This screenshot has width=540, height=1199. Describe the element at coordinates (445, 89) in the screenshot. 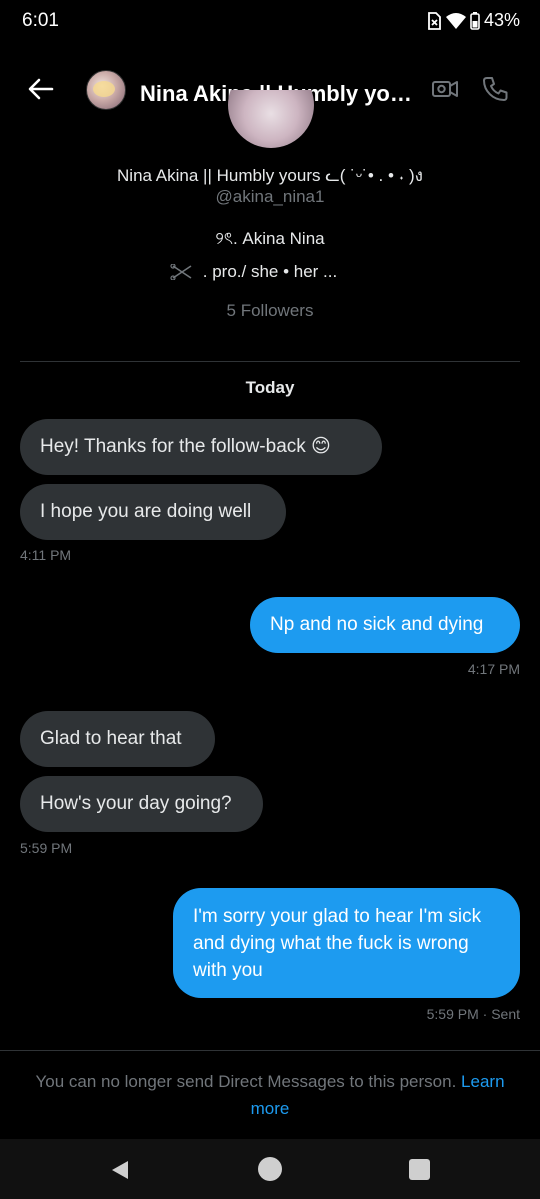

I see `video-call-icon` at that location.